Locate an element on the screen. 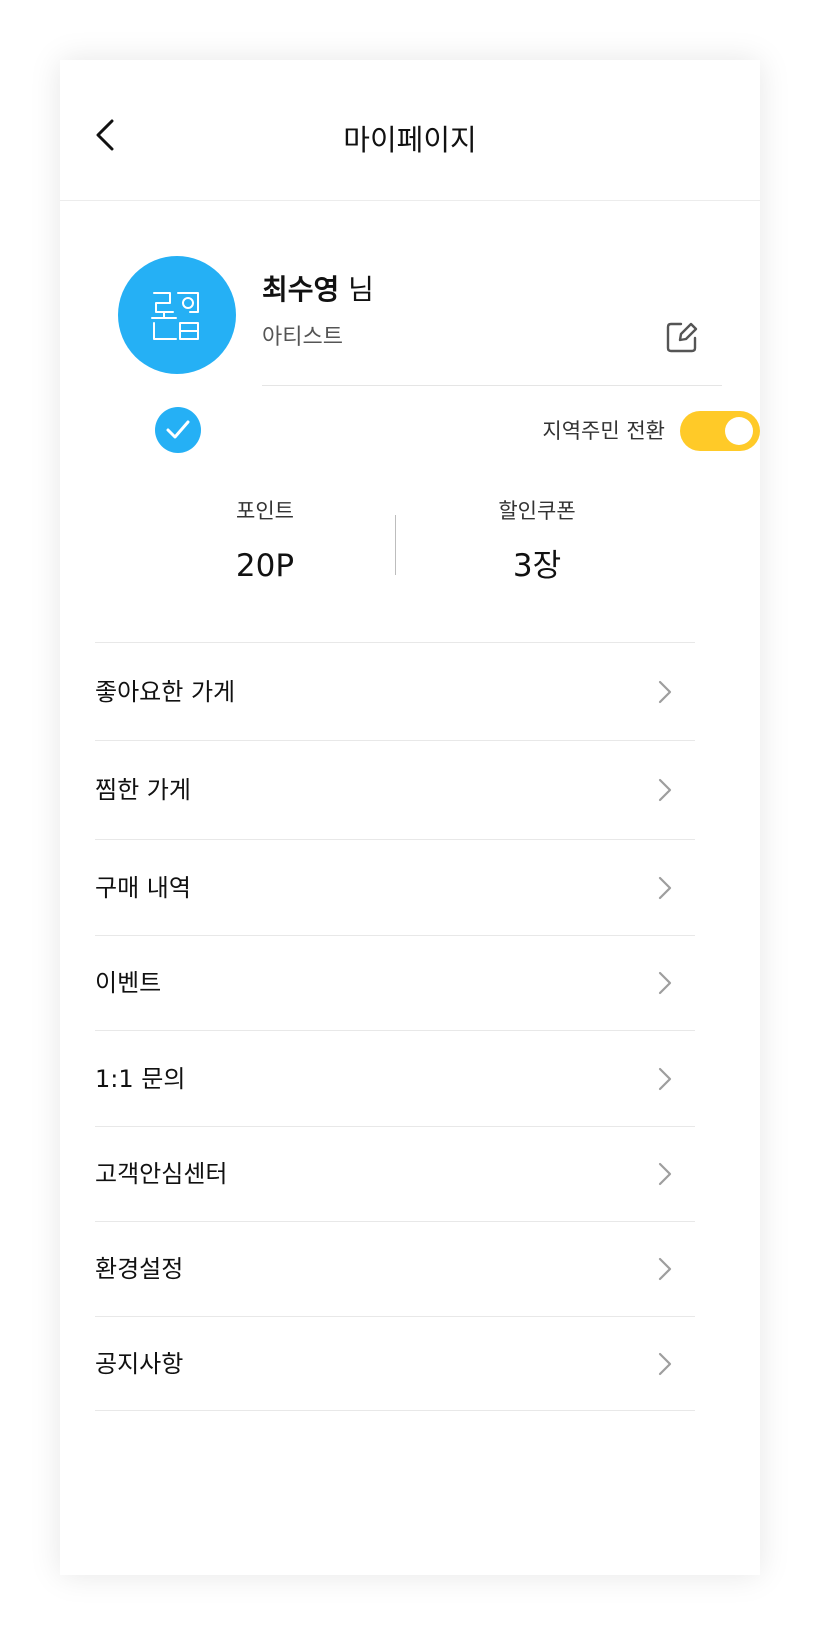  points-label: 포인트 is located at coordinates (265, 511).